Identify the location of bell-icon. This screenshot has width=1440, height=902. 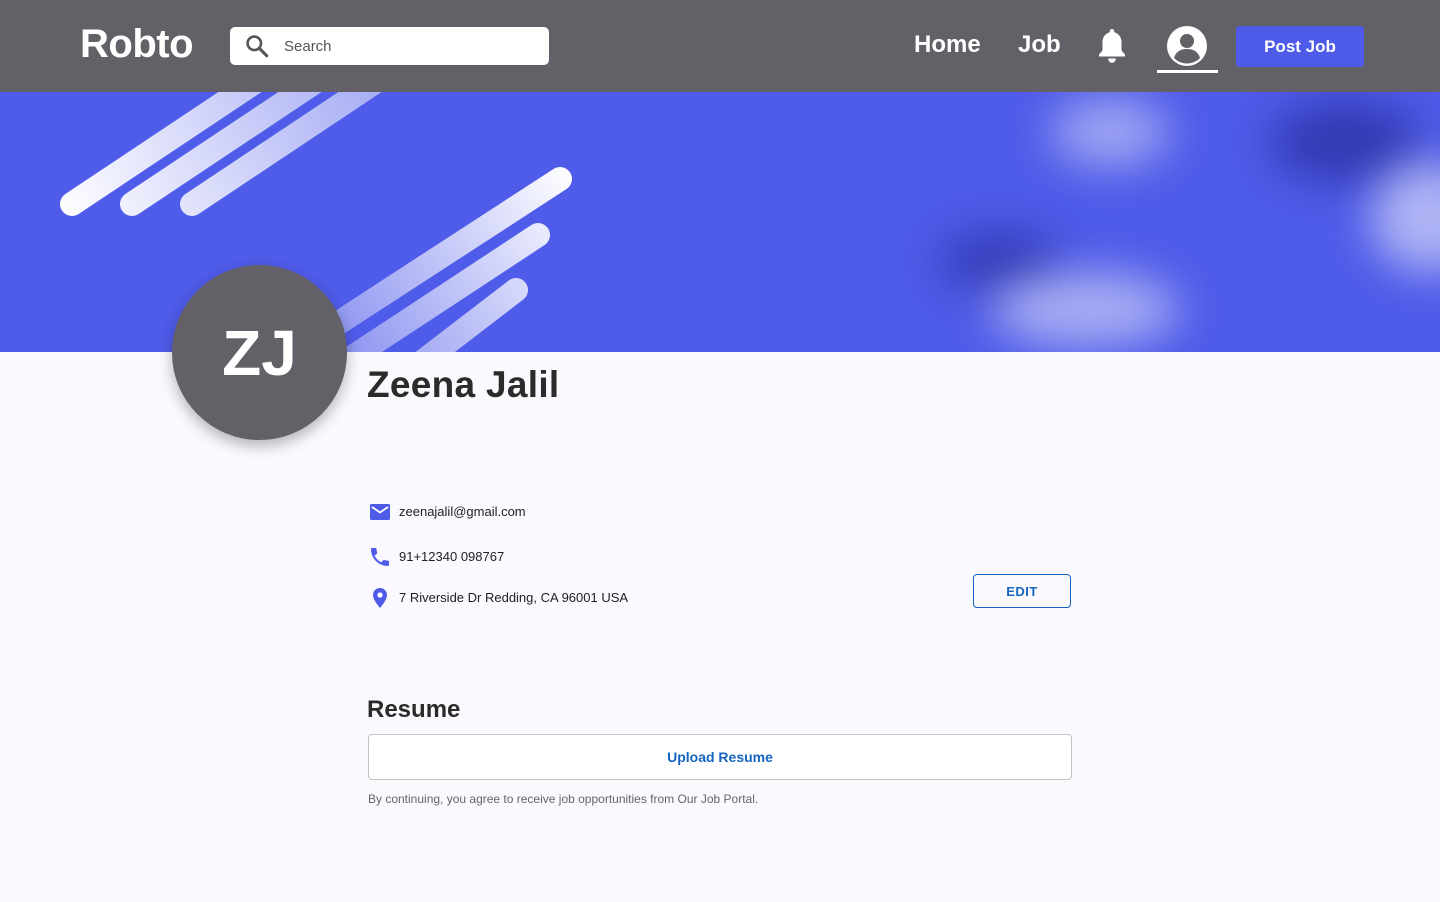
(1112, 46).